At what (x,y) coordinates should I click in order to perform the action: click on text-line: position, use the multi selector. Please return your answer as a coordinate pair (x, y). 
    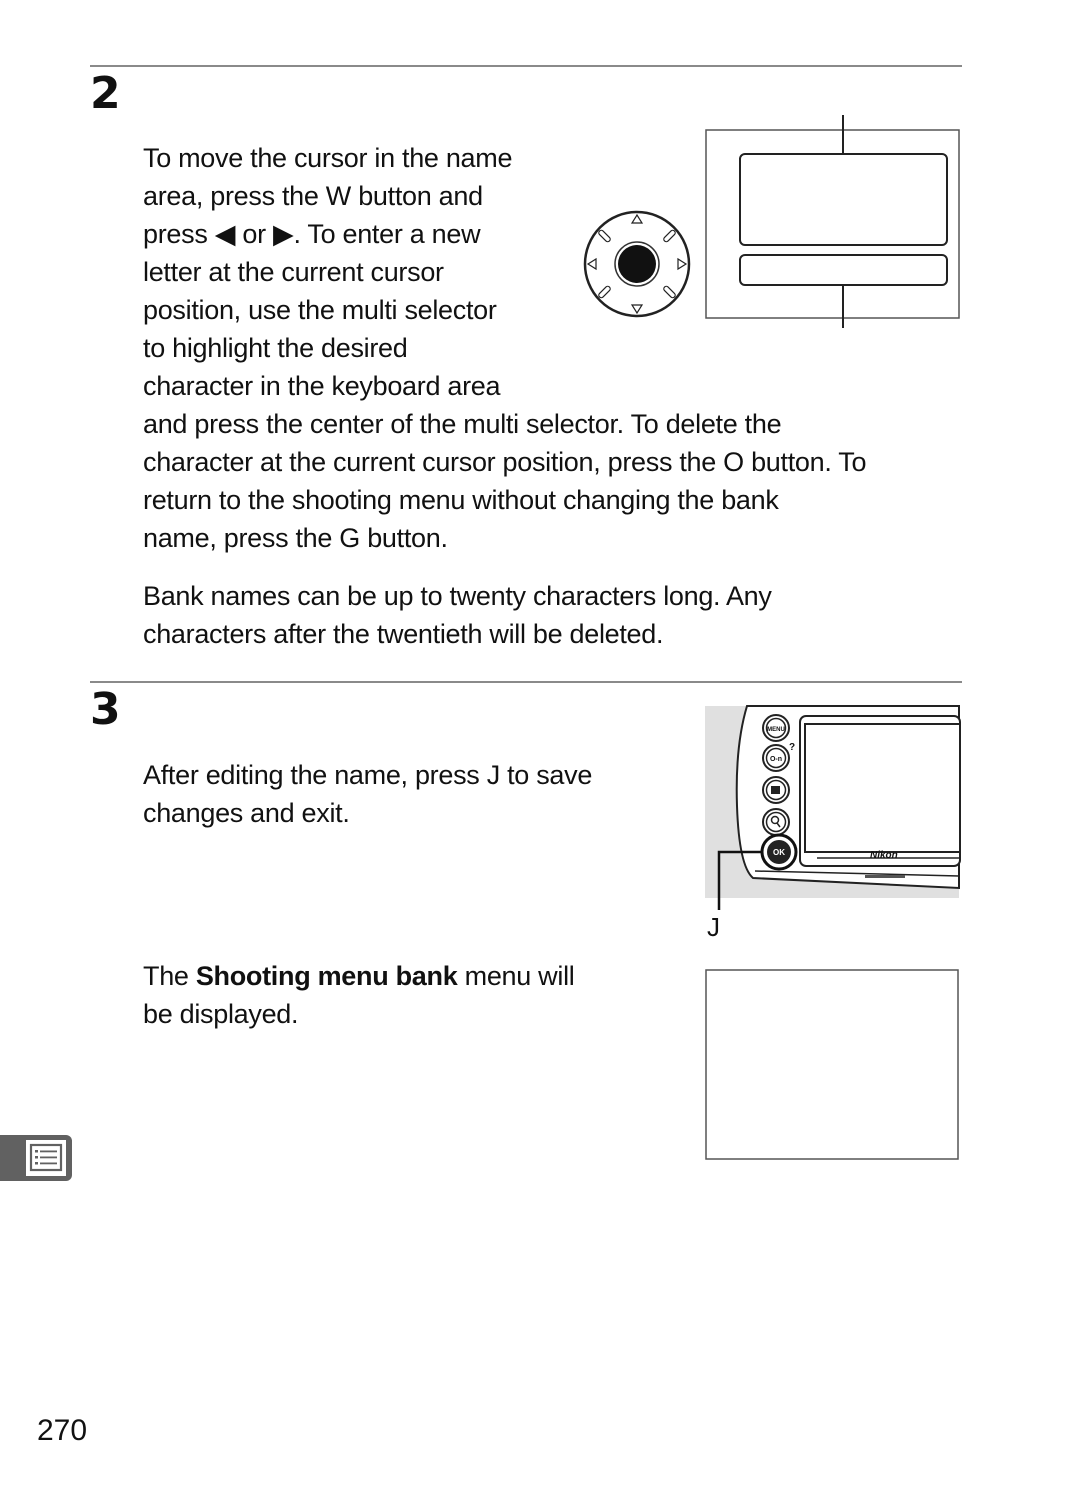
    Looking at the image, I should click on (320, 310).